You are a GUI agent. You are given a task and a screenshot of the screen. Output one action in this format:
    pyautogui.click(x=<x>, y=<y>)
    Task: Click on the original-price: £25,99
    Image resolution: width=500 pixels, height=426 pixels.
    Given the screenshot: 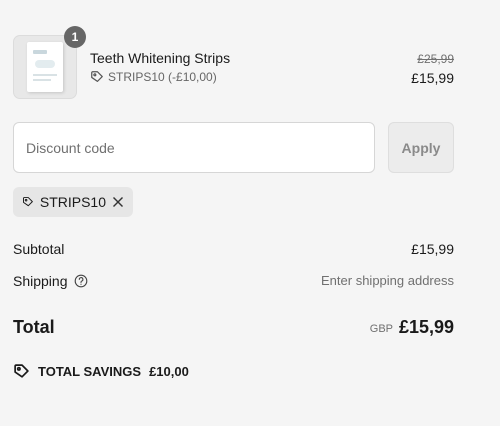 What is the action you would take?
    pyautogui.click(x=435, y=59)
    